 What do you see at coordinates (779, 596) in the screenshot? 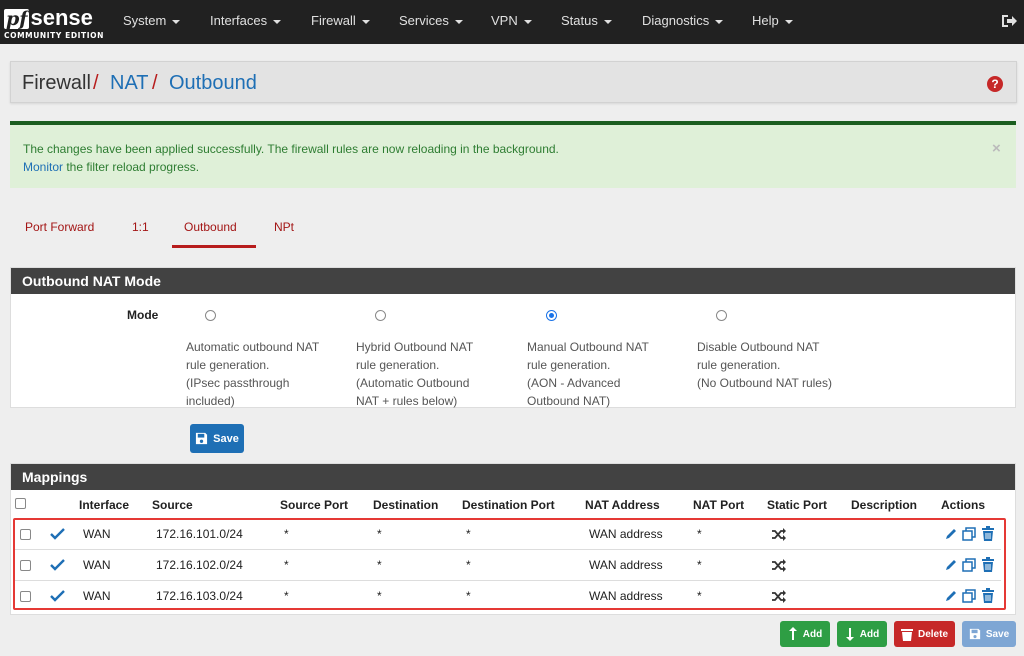
I see `shuffle-icon` at bounding box center [779, 596].